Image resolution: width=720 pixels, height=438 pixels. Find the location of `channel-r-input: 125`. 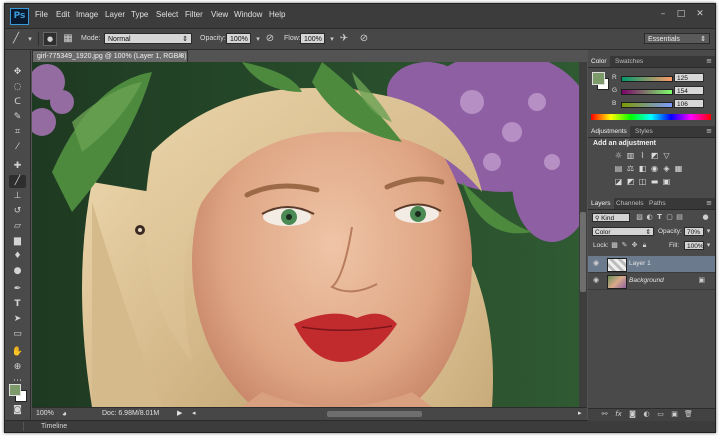

channel-r-input: 125 is located at coordinates (689, 77).